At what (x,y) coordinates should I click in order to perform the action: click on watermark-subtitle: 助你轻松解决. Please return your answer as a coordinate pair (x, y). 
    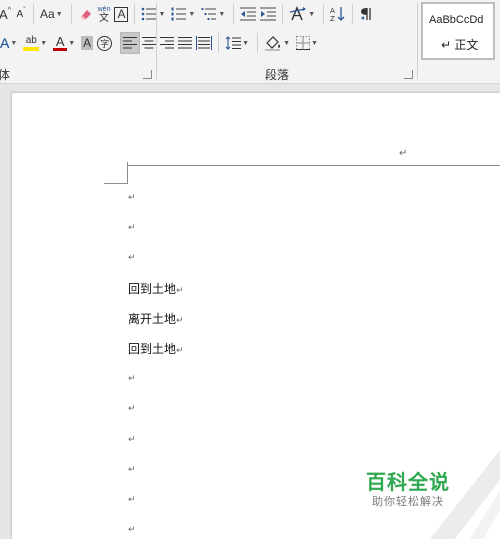
    Looking at the image, I should click on (408, 501).